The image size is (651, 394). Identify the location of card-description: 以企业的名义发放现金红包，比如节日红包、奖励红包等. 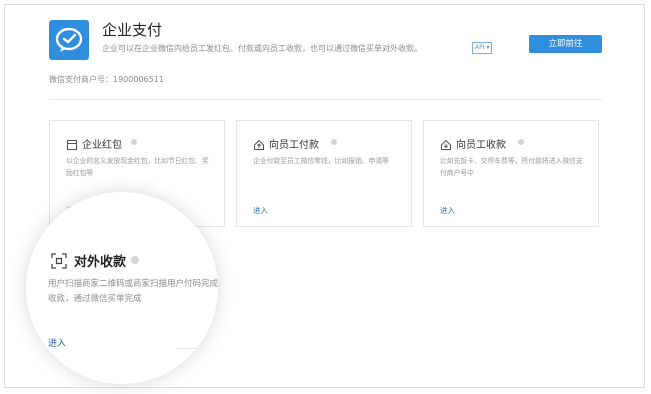
(137, 167).